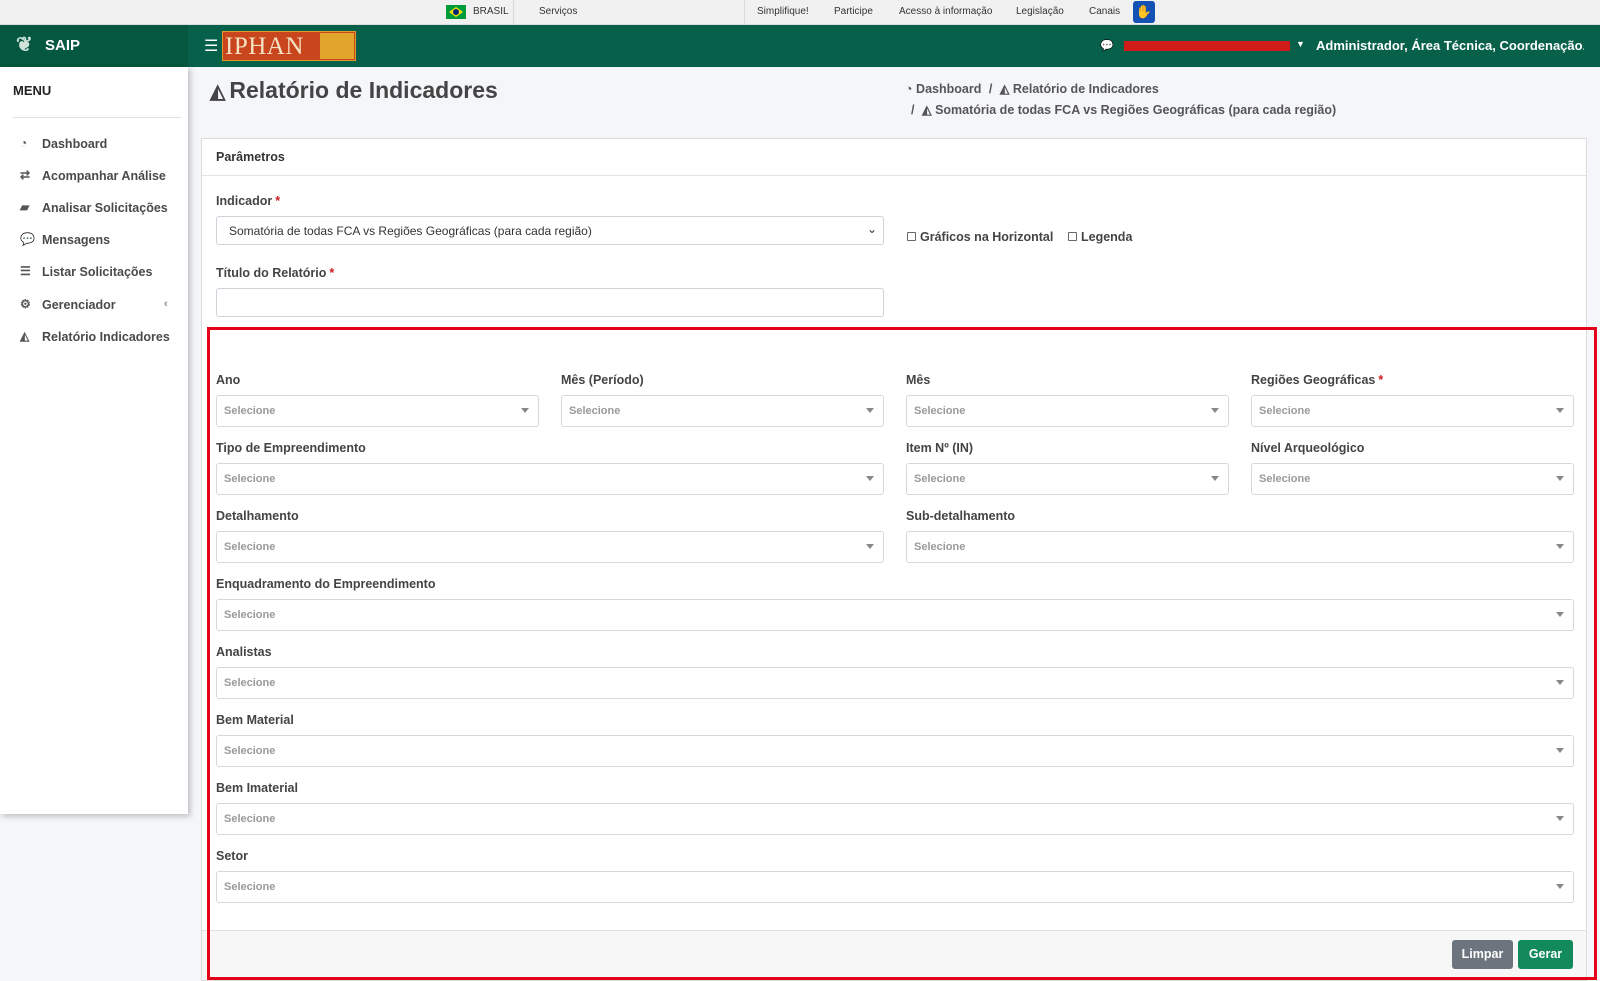  Describe the element at coordinates (1067, 479) in the screenshot. I see `item-select: Selecione` at that location.